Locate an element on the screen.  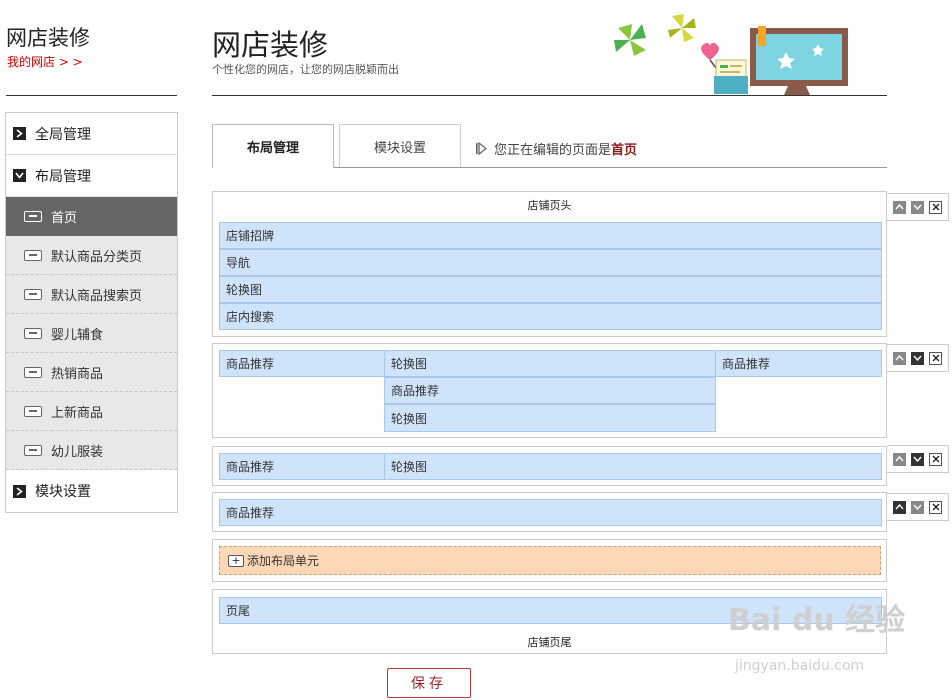
box-icon is located at coordinates (731, 85).